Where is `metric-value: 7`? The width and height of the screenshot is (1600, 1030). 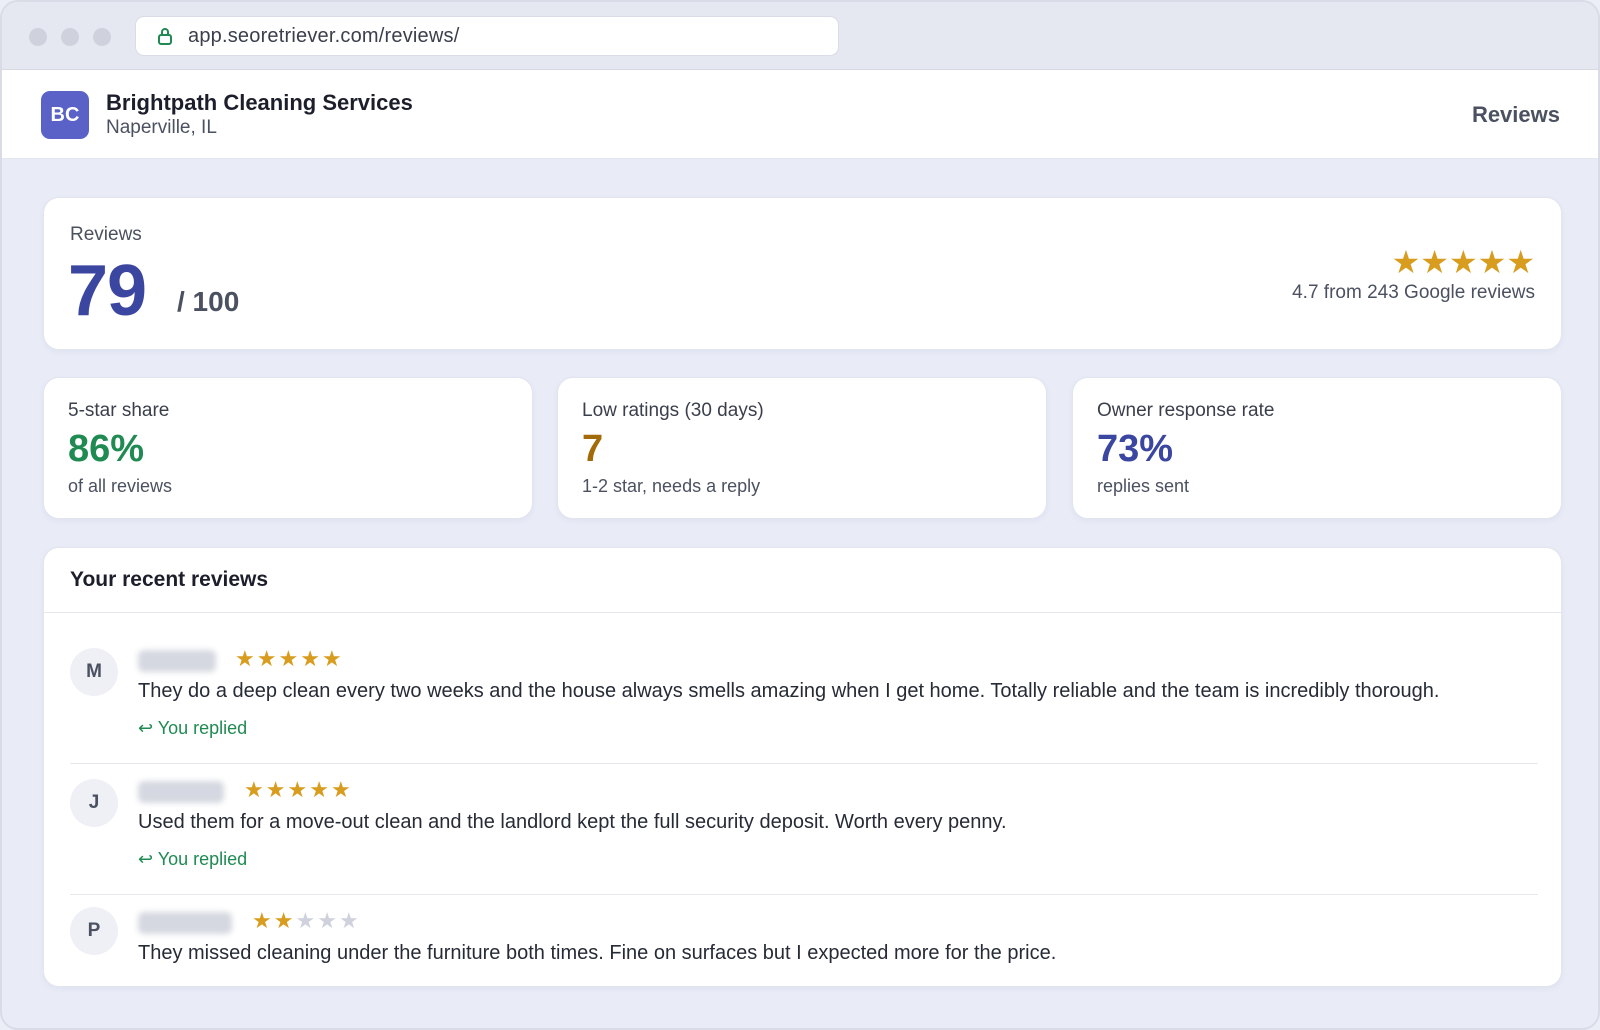 metric-value: 7 is located at coordinates (593, 449).